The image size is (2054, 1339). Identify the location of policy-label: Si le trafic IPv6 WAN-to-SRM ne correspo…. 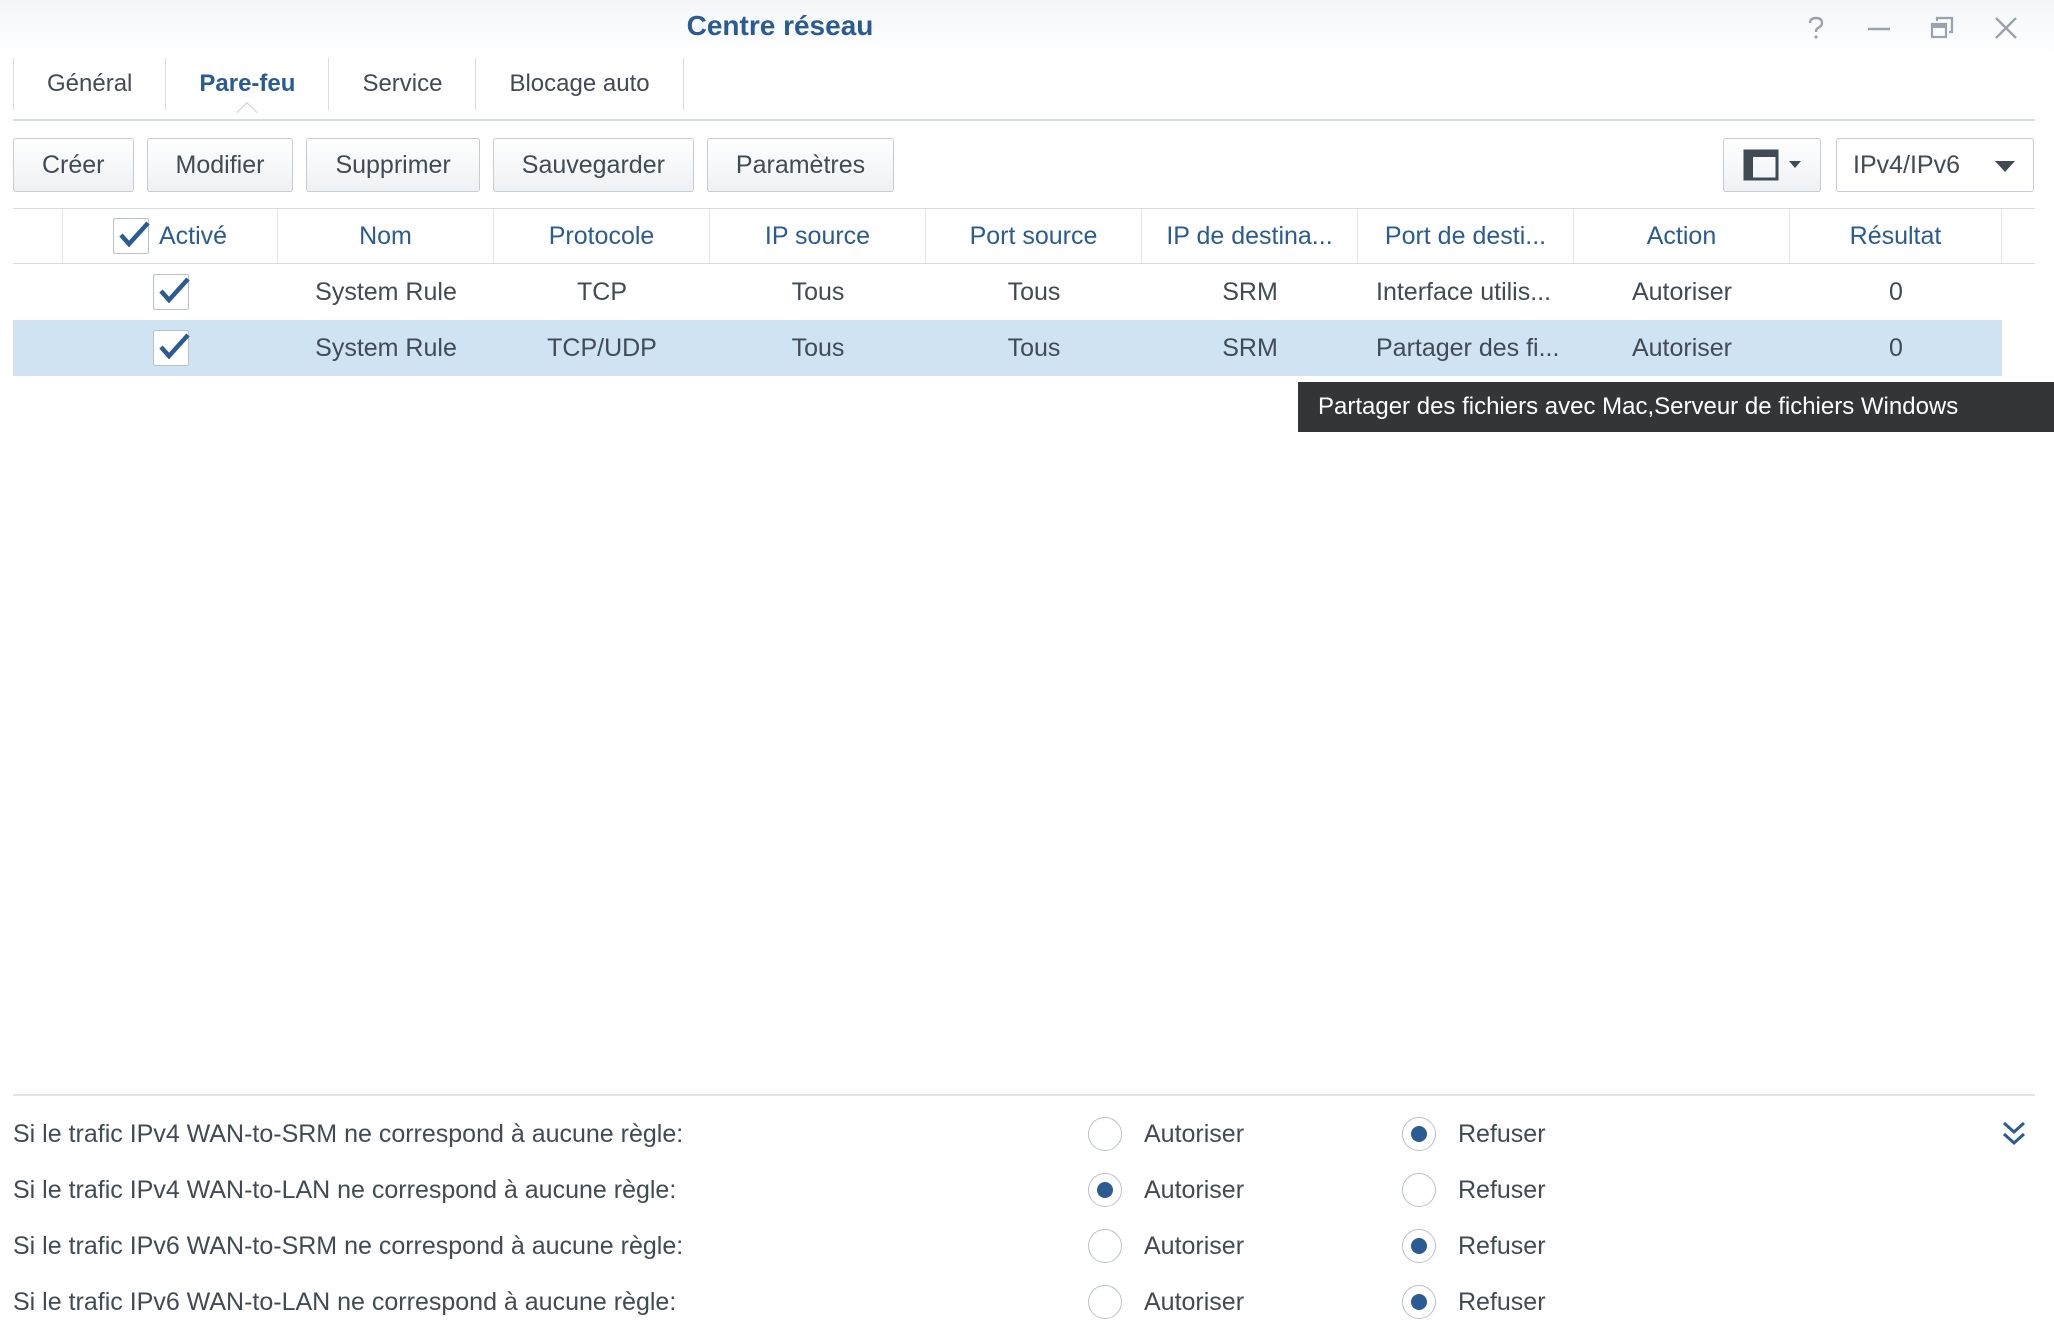
(348, 1245).